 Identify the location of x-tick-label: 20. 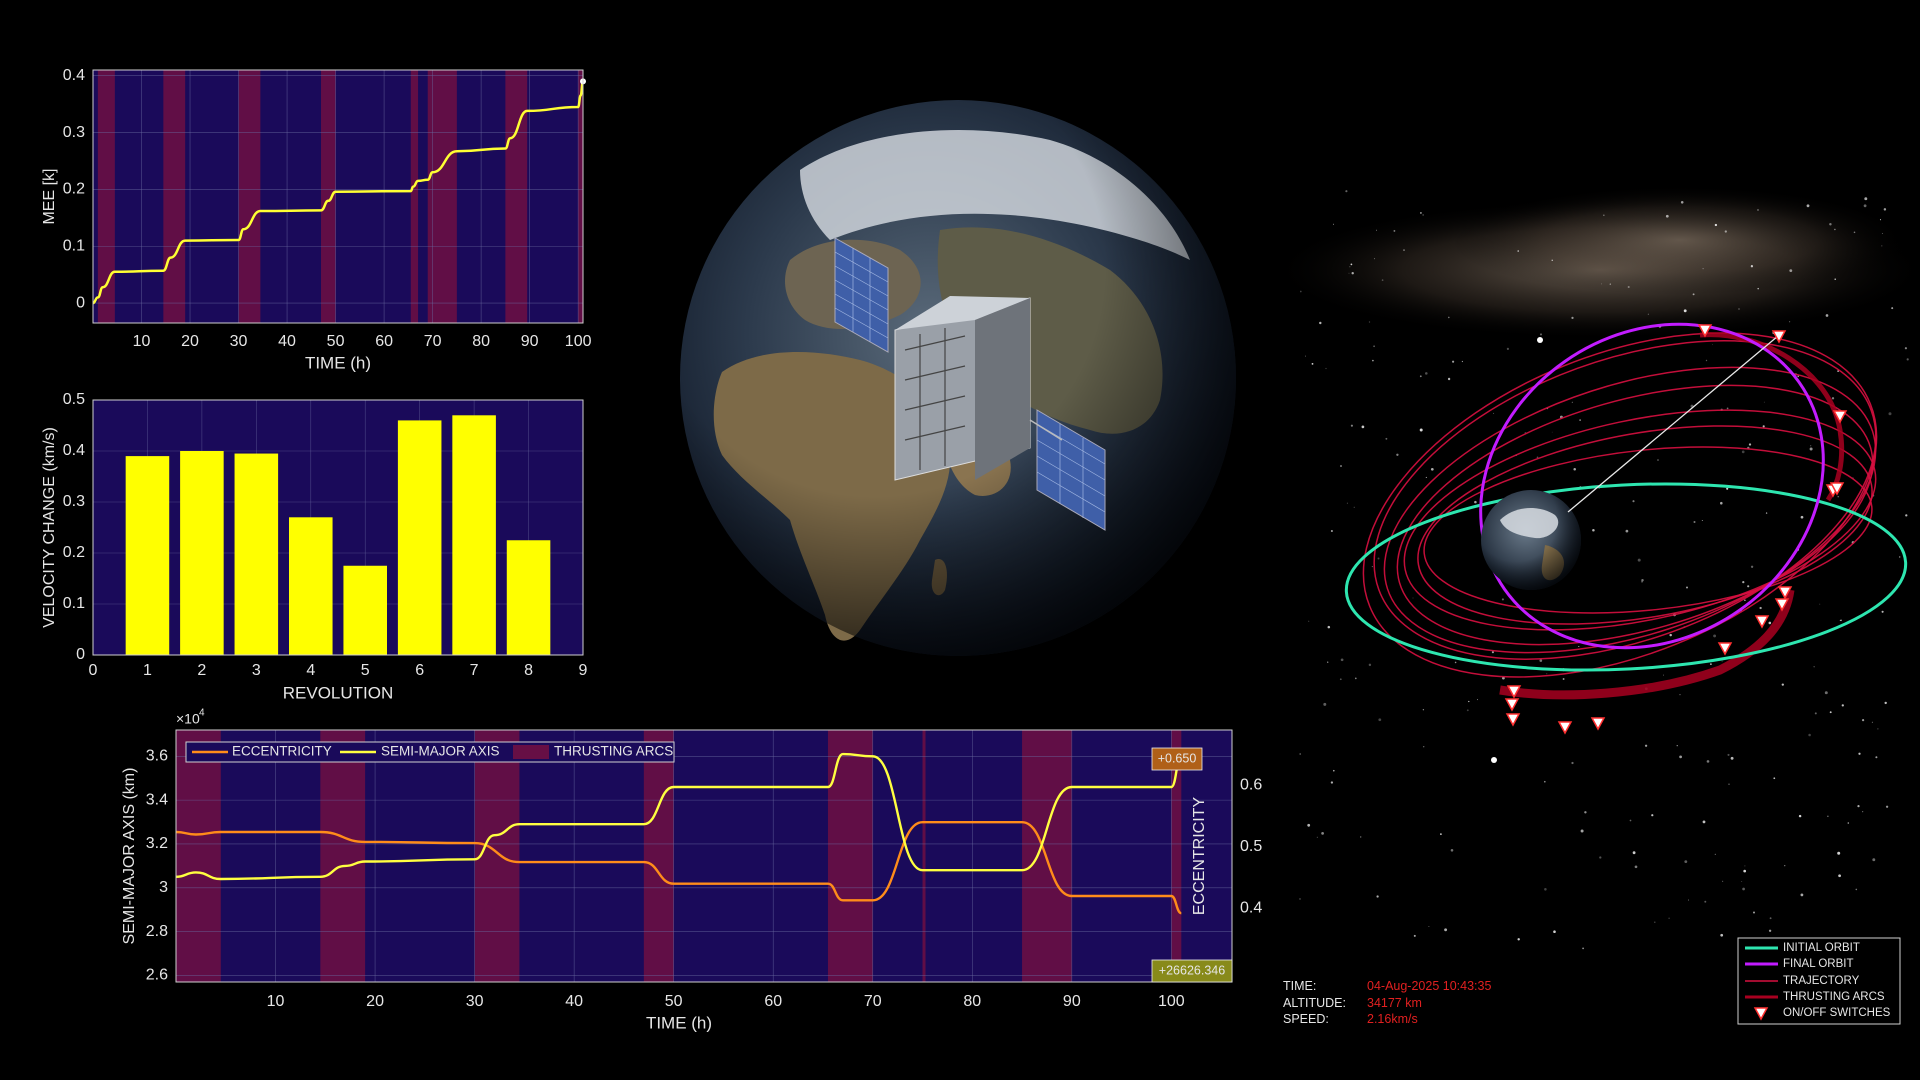
(190, 341).